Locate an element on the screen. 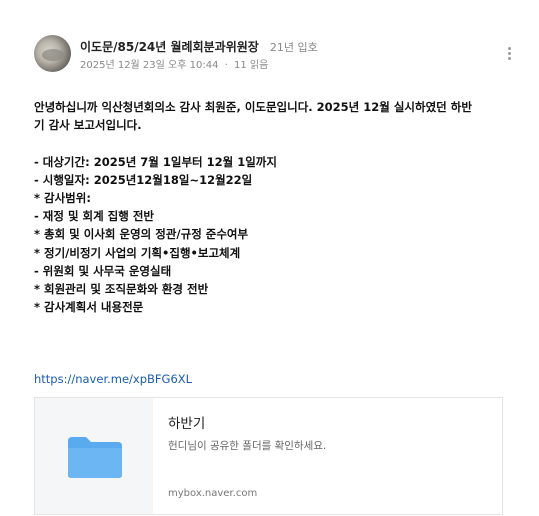  post-date: 2025년 12월 23일 오후 10:44 is located at coordinates (149, 65).